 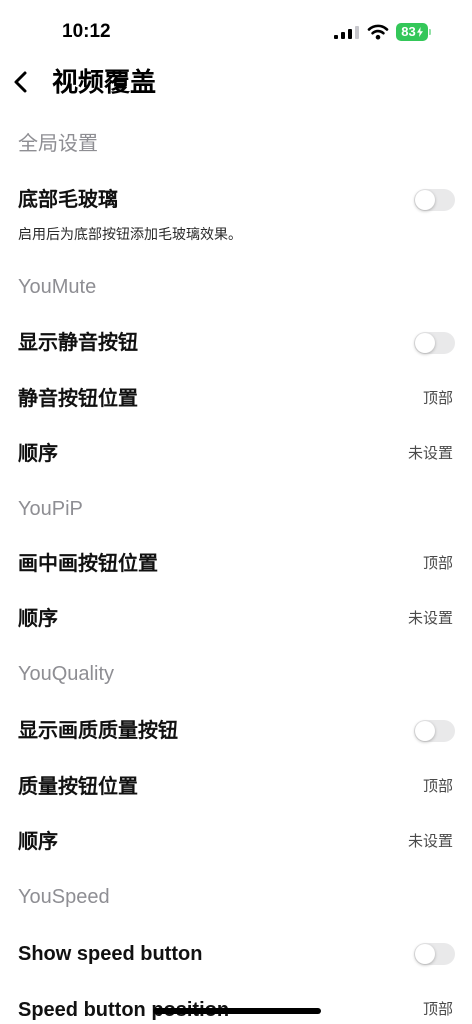 What do you see at coordinates (78, 787) in the screenshot?
I see `setting-label: 质量按钮位置` at bounding box center [78, 787].